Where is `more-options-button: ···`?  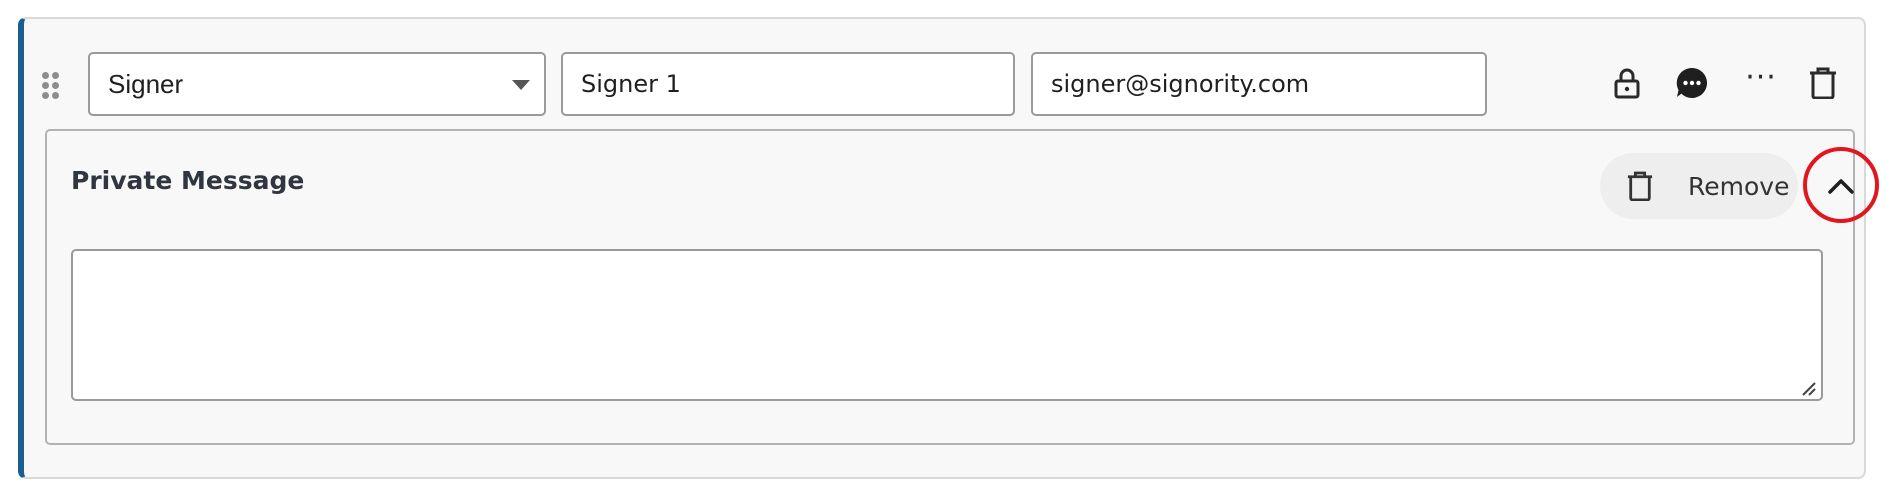 more-options-button: ··· is located at coordinates (1761, 83).